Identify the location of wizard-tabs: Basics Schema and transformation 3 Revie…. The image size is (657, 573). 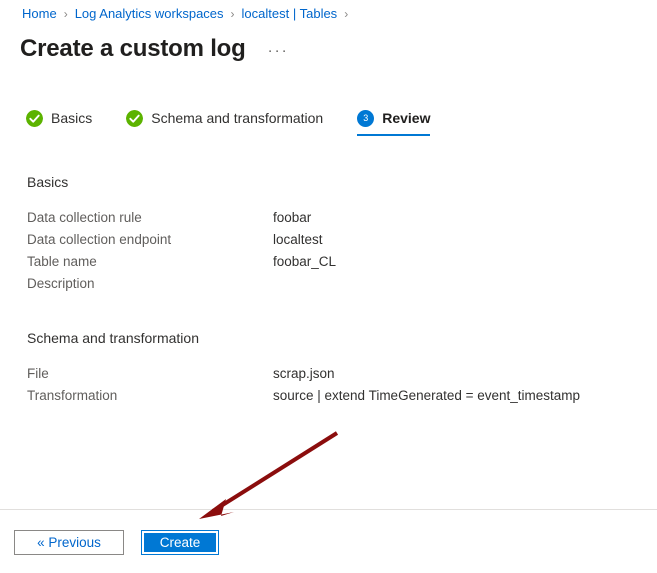
(245, 123).